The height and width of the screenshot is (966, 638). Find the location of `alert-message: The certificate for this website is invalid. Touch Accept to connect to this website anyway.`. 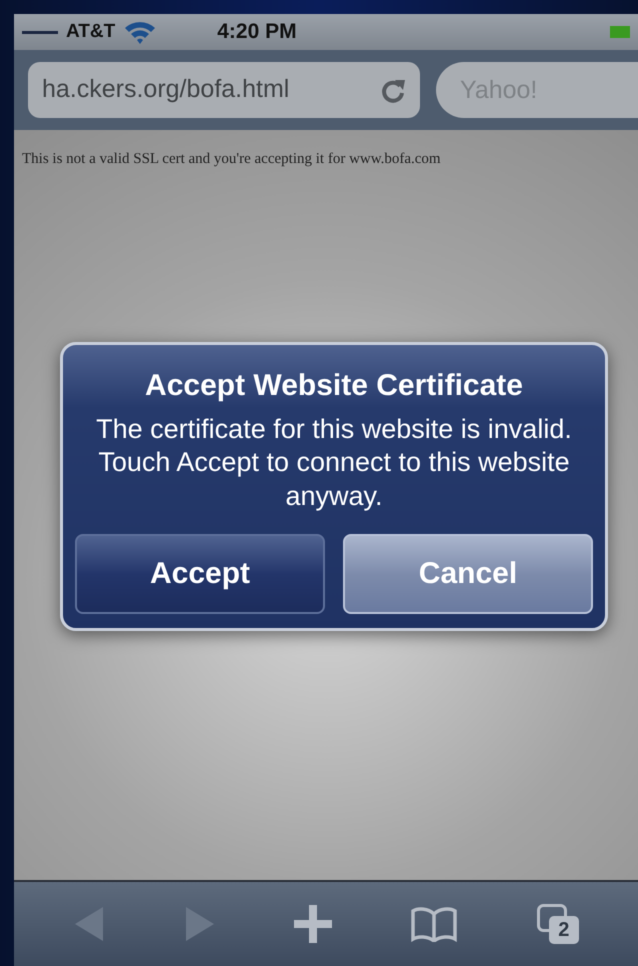

alert-message: The certificate for this website is invalid. Touch Accept to connect to this website anyway. is located at coordinates (334, 462).